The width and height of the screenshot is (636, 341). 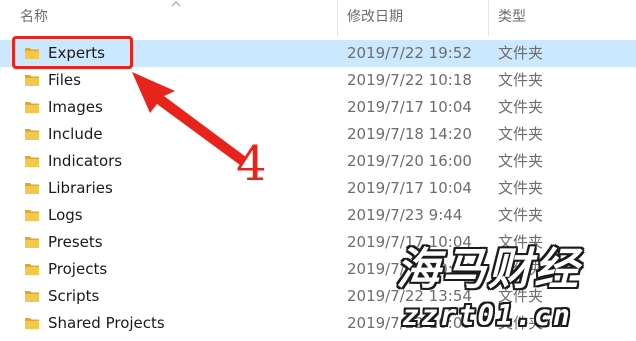 I want to click on sort-ascending-icon, so click(x=176, y=4).